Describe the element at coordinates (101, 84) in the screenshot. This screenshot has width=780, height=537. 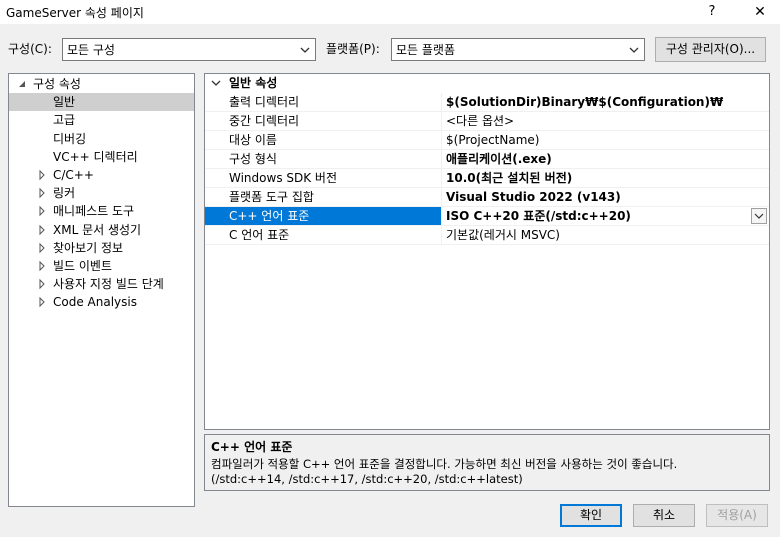
I see `tree-item: 구성 속성` at that location.